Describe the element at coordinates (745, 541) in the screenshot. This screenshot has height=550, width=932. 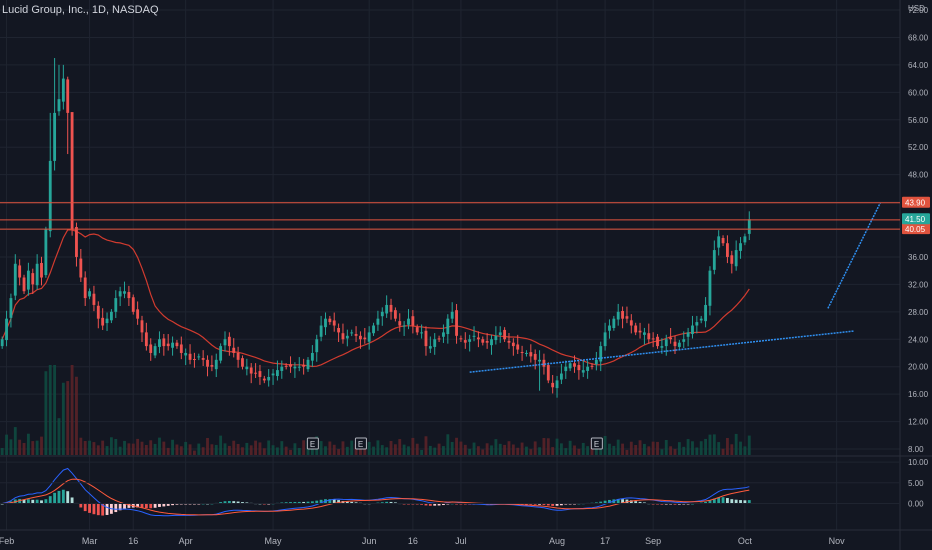
I see `x-axis-tick-label: Oct` at that location.